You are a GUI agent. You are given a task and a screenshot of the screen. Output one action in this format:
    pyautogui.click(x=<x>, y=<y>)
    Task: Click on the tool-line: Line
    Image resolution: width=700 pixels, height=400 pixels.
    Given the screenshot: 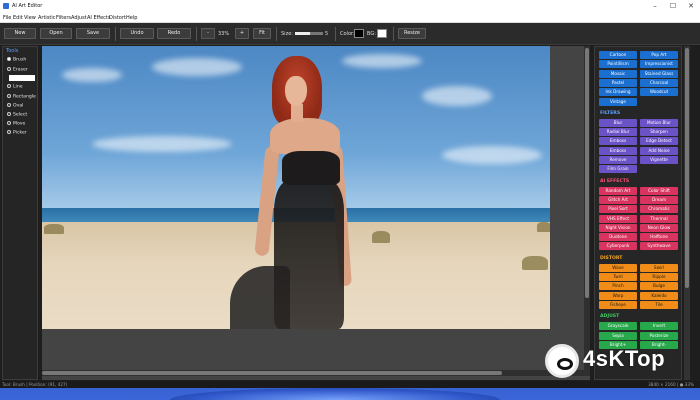 What is the action you would take?
    pyautogui.click(x=15, y=87)
    